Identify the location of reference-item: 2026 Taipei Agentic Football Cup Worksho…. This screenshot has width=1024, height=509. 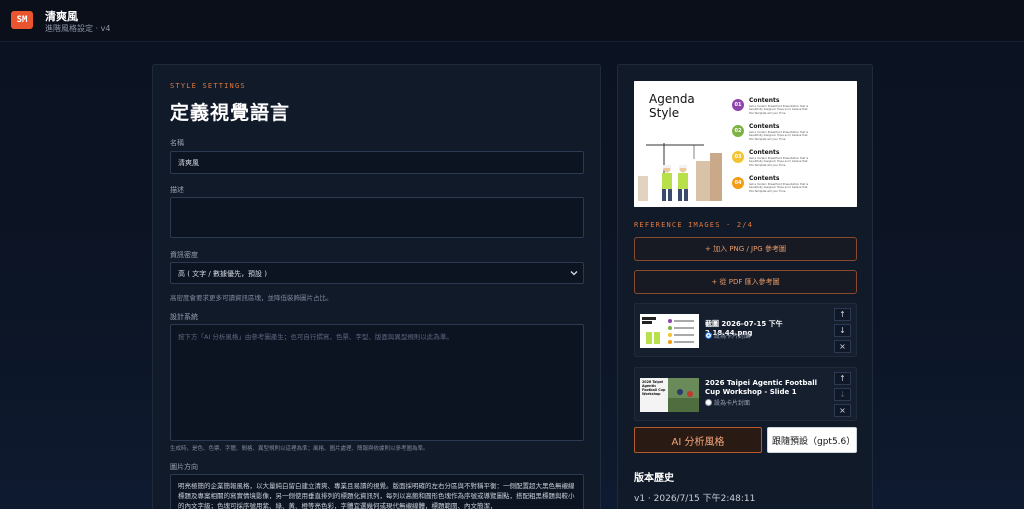
(745, 394).